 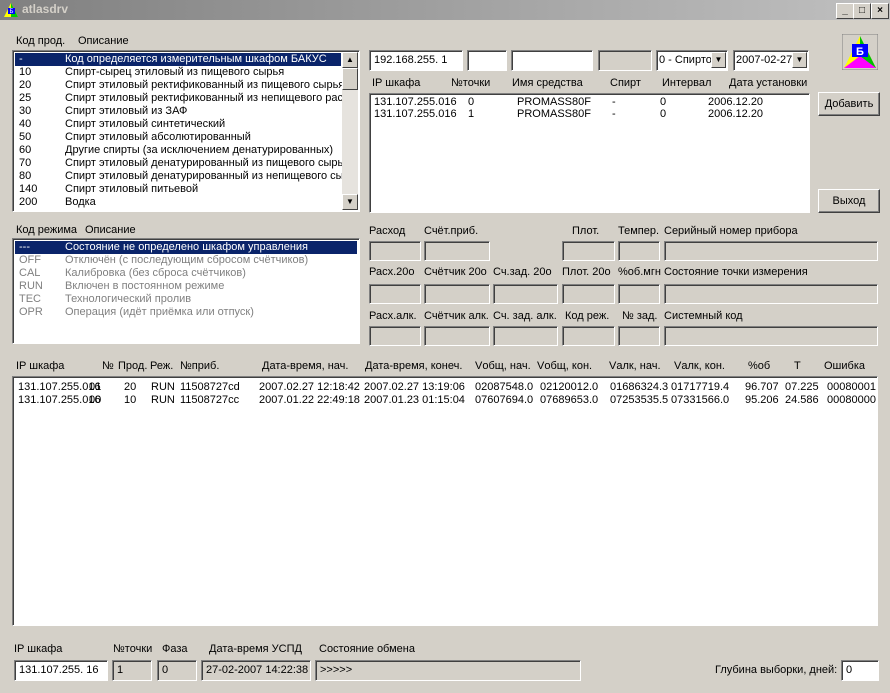 I want to click on list-item: OPR Операция (идёт приёмка или отпуск), so click(x=186, y=312).